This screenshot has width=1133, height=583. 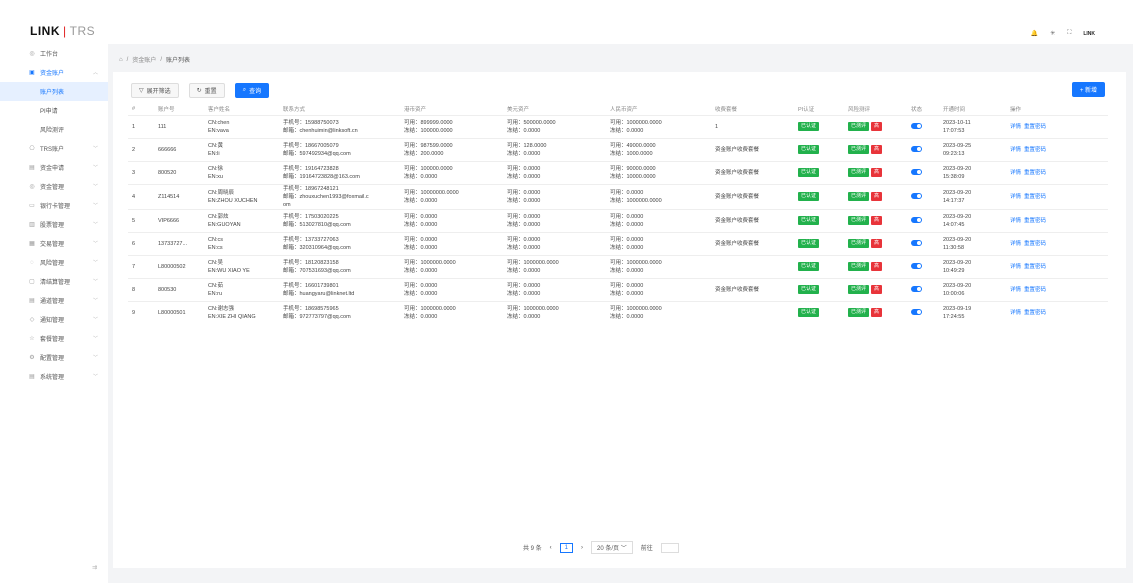 What do you see at coordinates (141, 196) in the screenshot?
I see `row-index: 4` at bounding box center [141, 196].